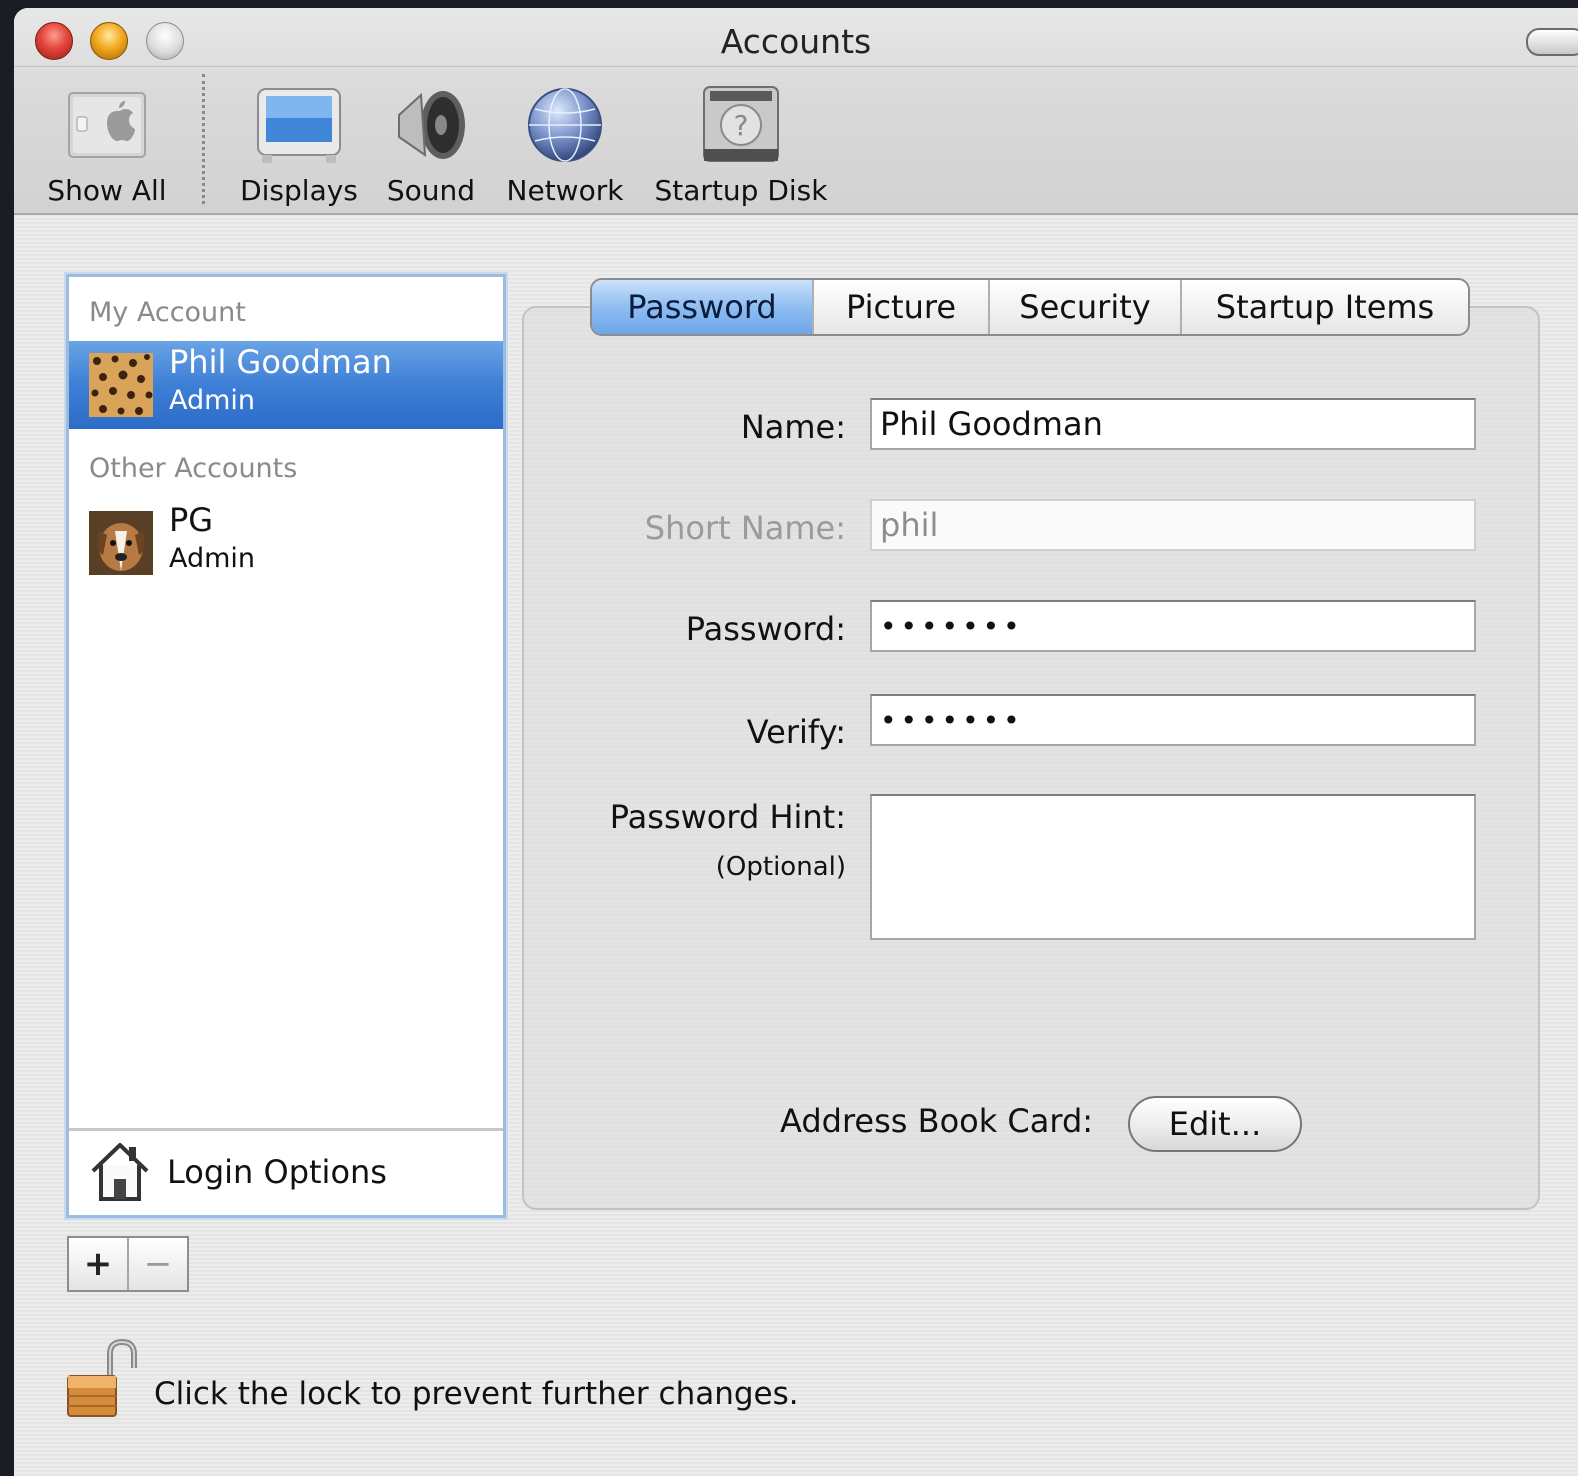  Describe the element at coordinates (286, 385) in the screenshot. I see `account-row-phil-goodman: Phil Goodman Admin` at that location.